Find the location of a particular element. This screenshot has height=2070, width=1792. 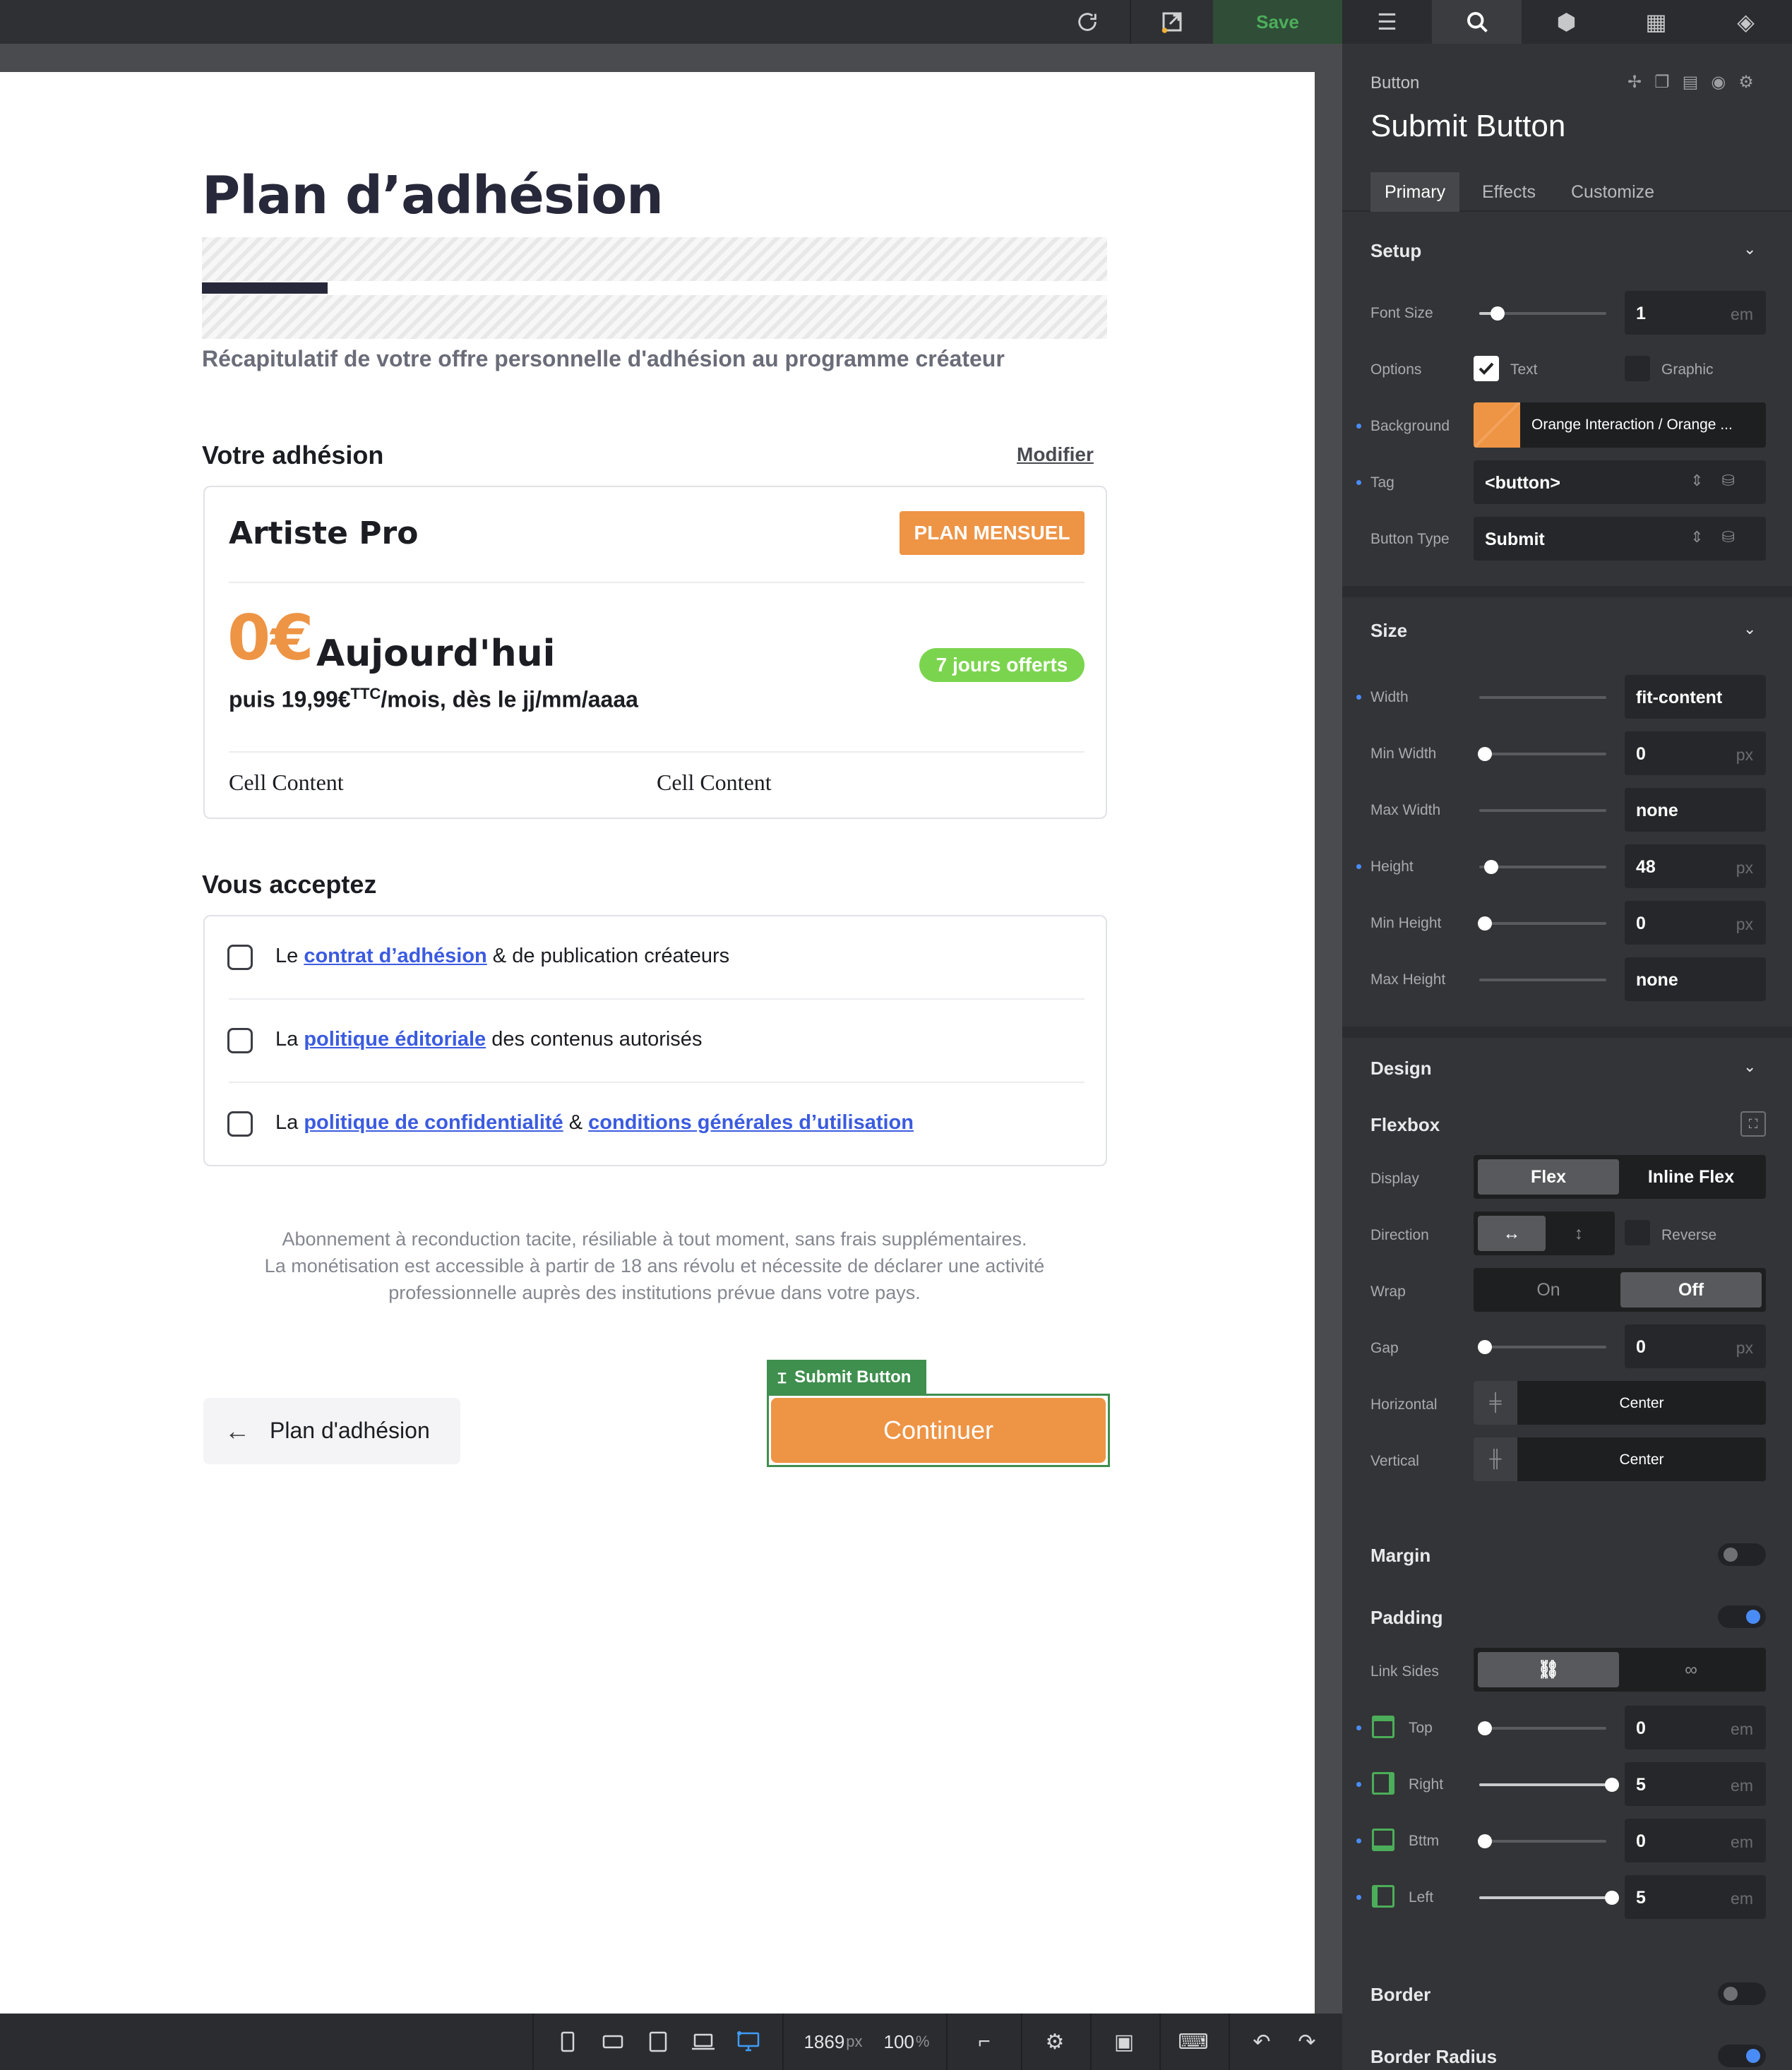

size-heading: Size is located at coordinates (1388, 631).